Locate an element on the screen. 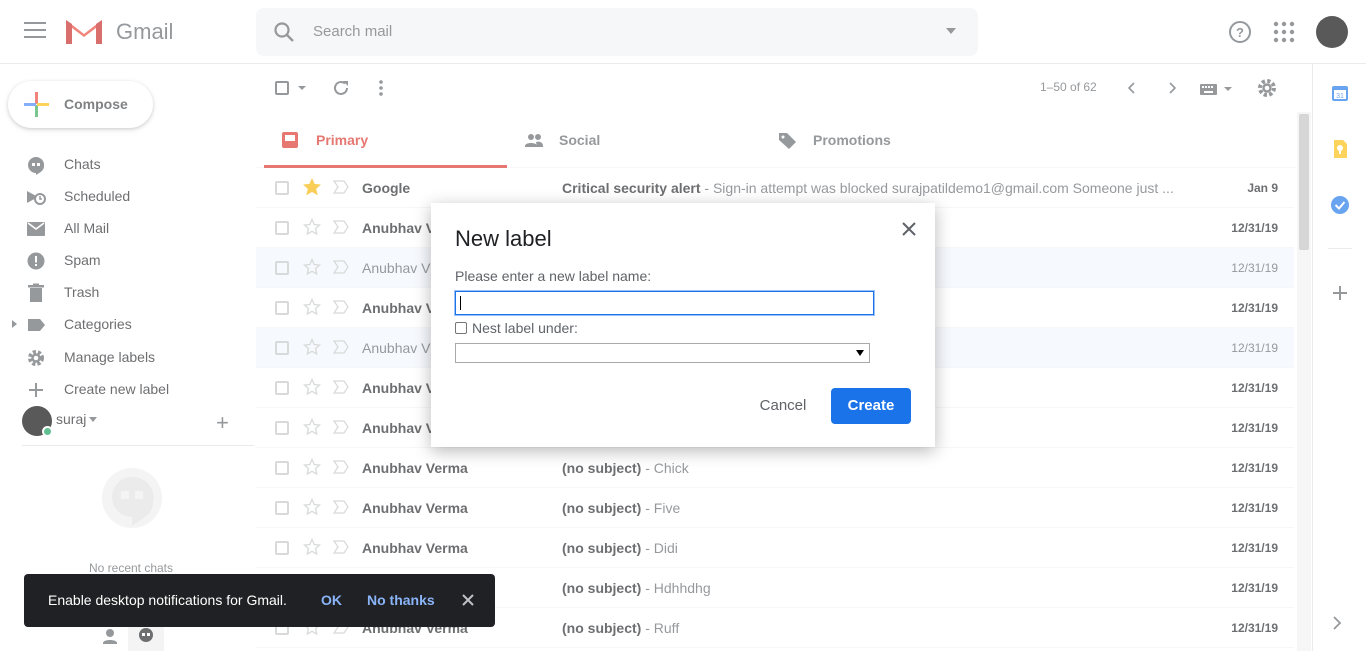 This screenshot has width=1366, height=651. label-name-input is located at coordinates (664, 303).